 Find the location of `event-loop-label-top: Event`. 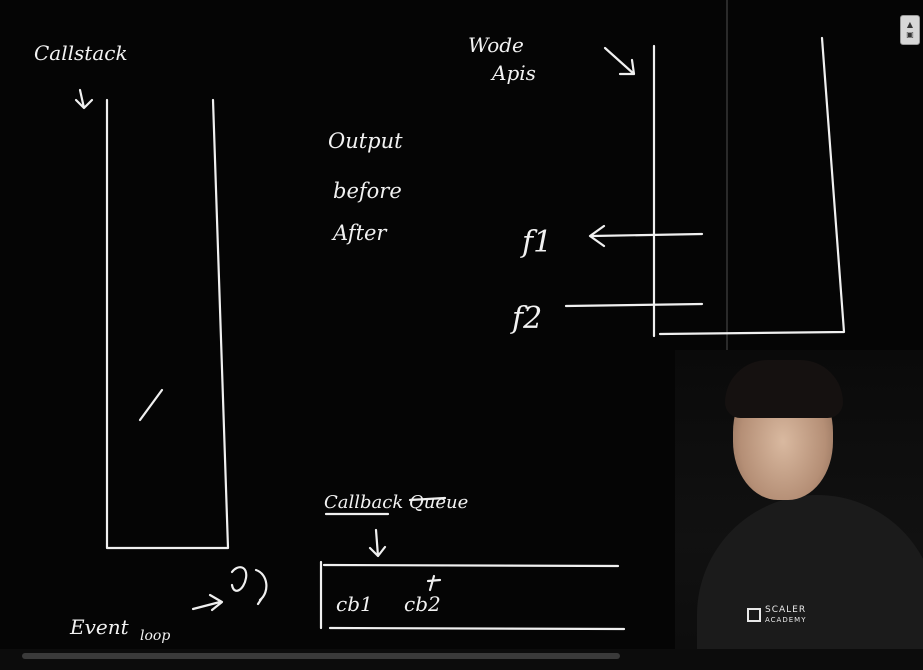

event-loop-label-top: Event is located at coordinates (99, 627).